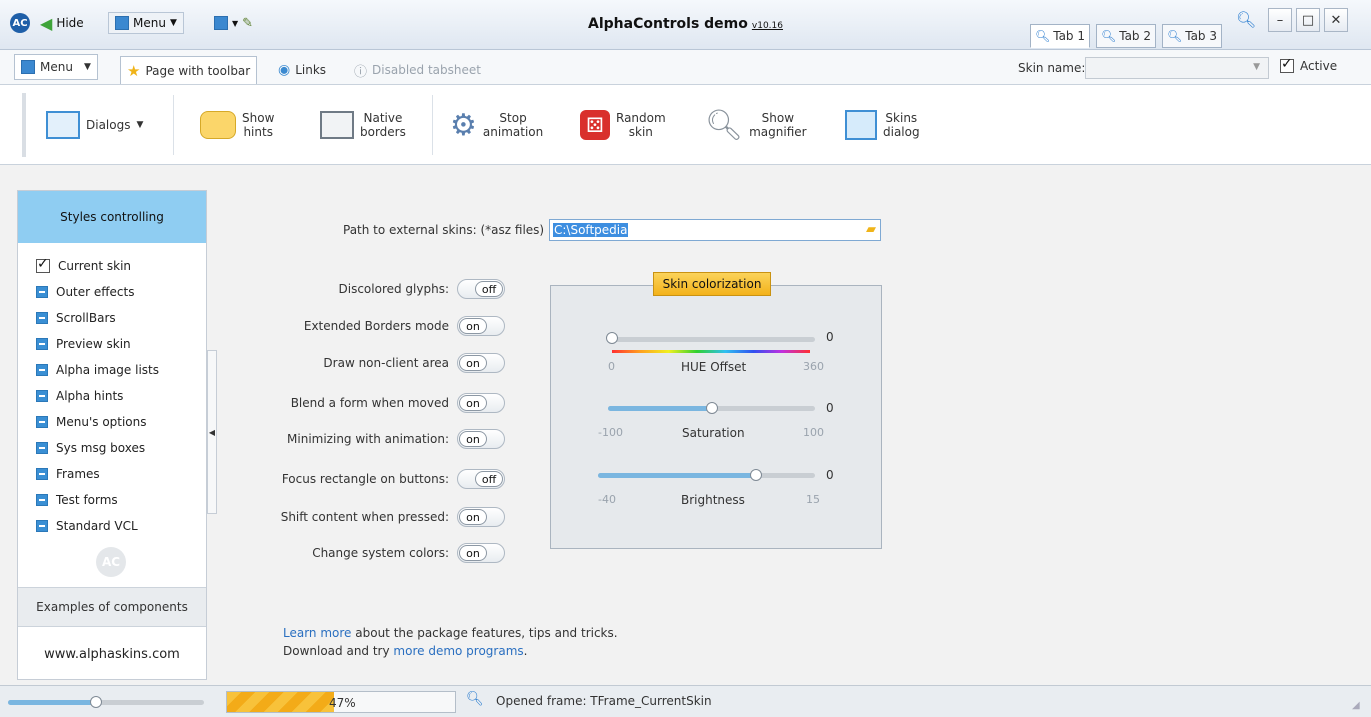 The height and width of the screenshot is (717, 1371). Describe the element at coordinates (463, 125) in the screenshot. I see `gears-icon: ⚙` at that location.